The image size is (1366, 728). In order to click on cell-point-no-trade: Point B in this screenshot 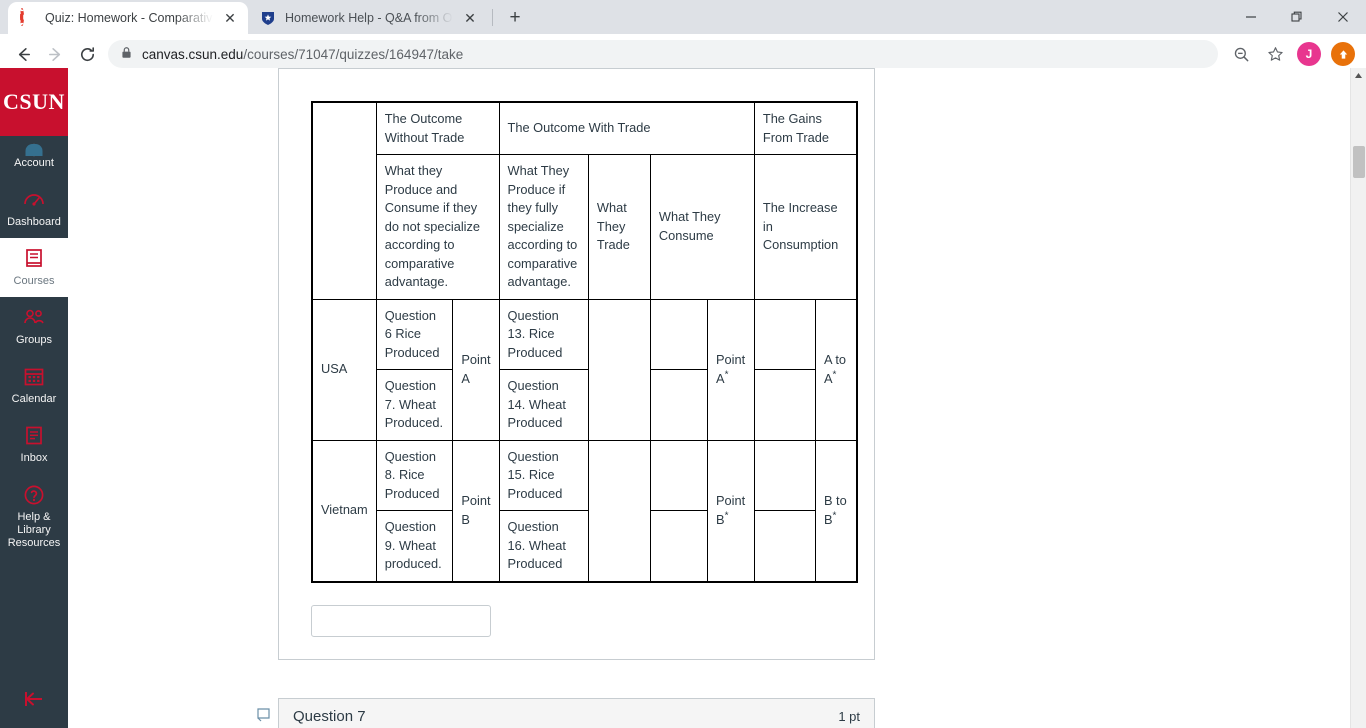, I will do `click(476, 510)`.